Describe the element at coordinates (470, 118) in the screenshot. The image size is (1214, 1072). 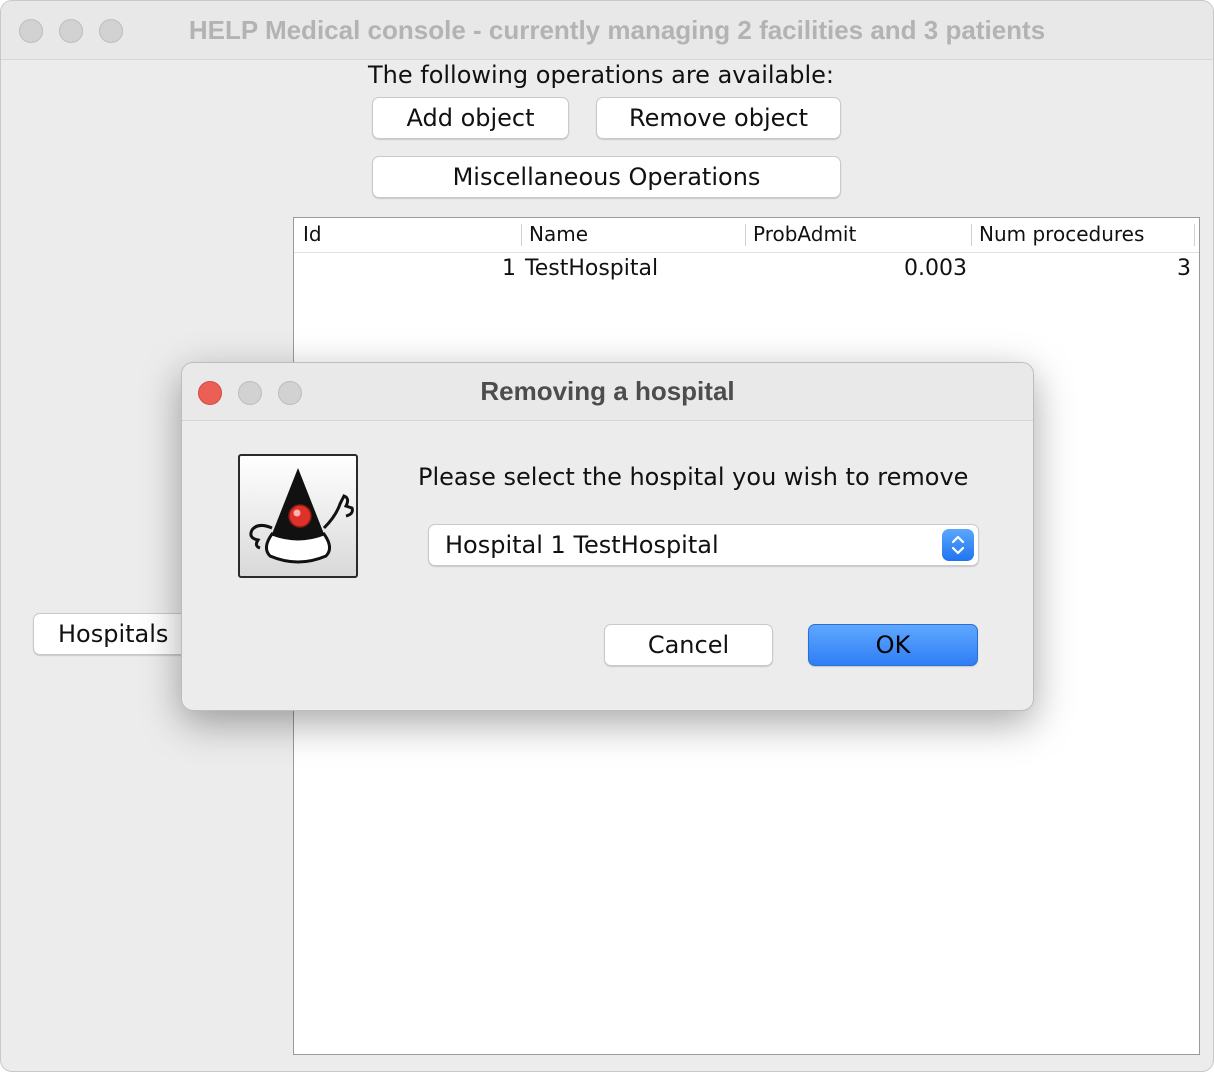
I see `add-object-button: Add object` at that location.